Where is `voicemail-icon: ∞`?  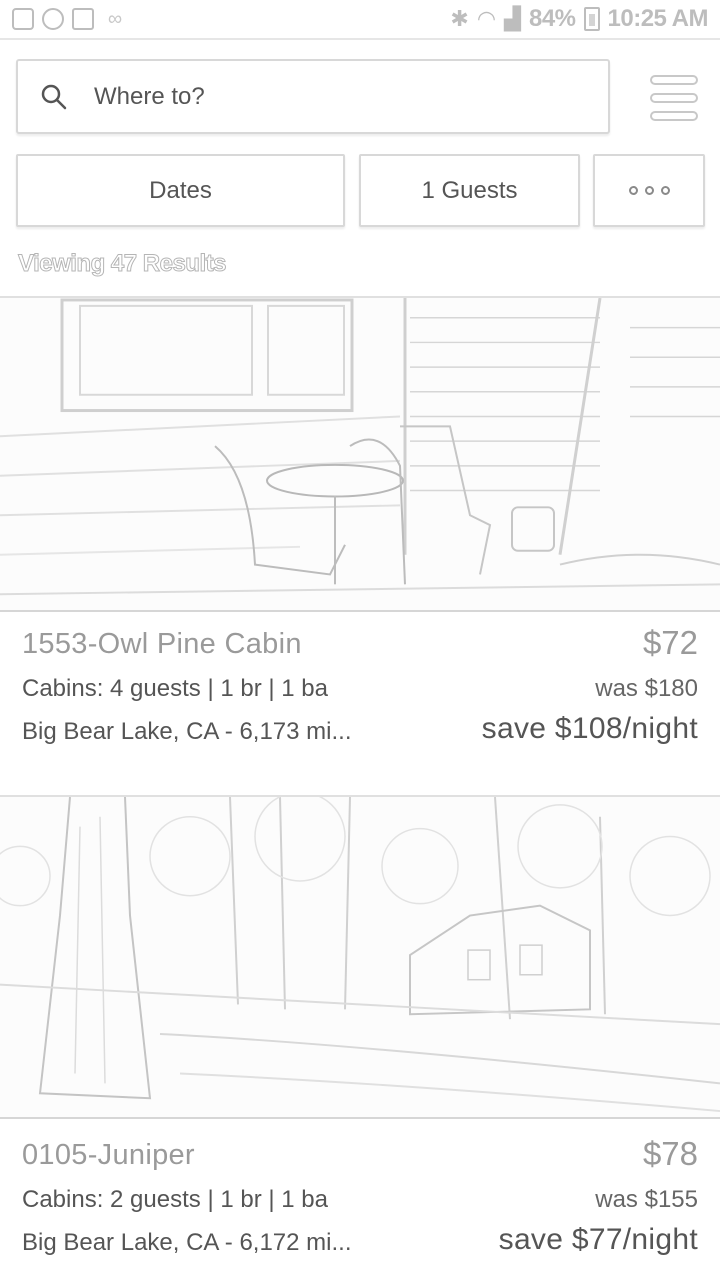
voicemail-icon: ∞ is located at coordinates (115, 19).